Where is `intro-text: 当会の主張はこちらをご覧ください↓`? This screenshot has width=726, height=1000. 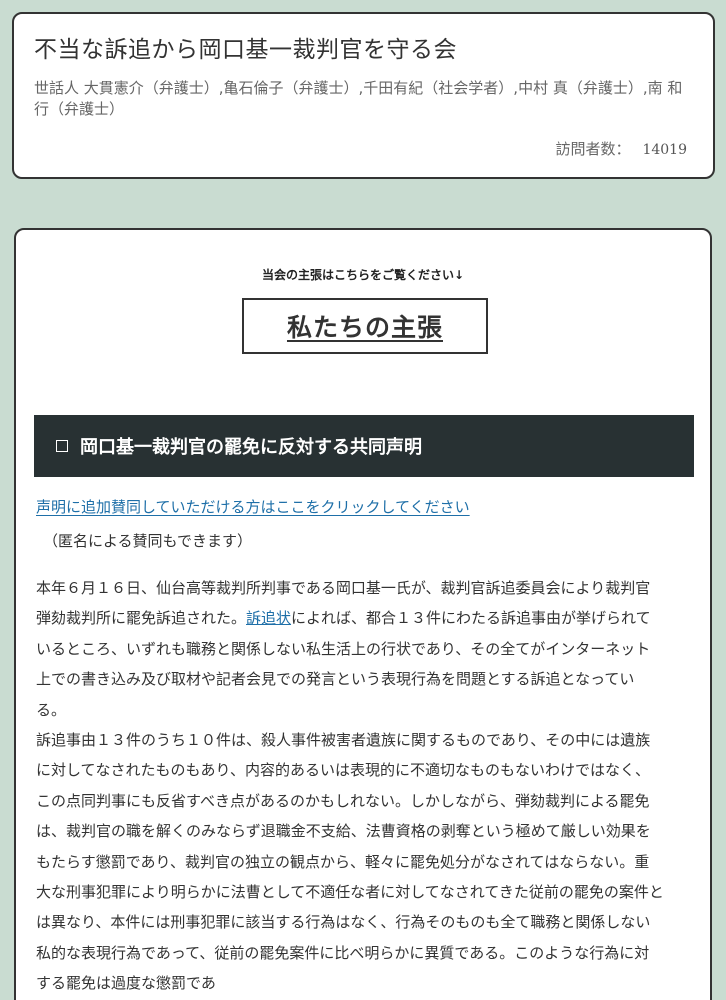
intro-text: 当会の主張はこちらをご覧ください↓ is located at coordinates (363, 275).